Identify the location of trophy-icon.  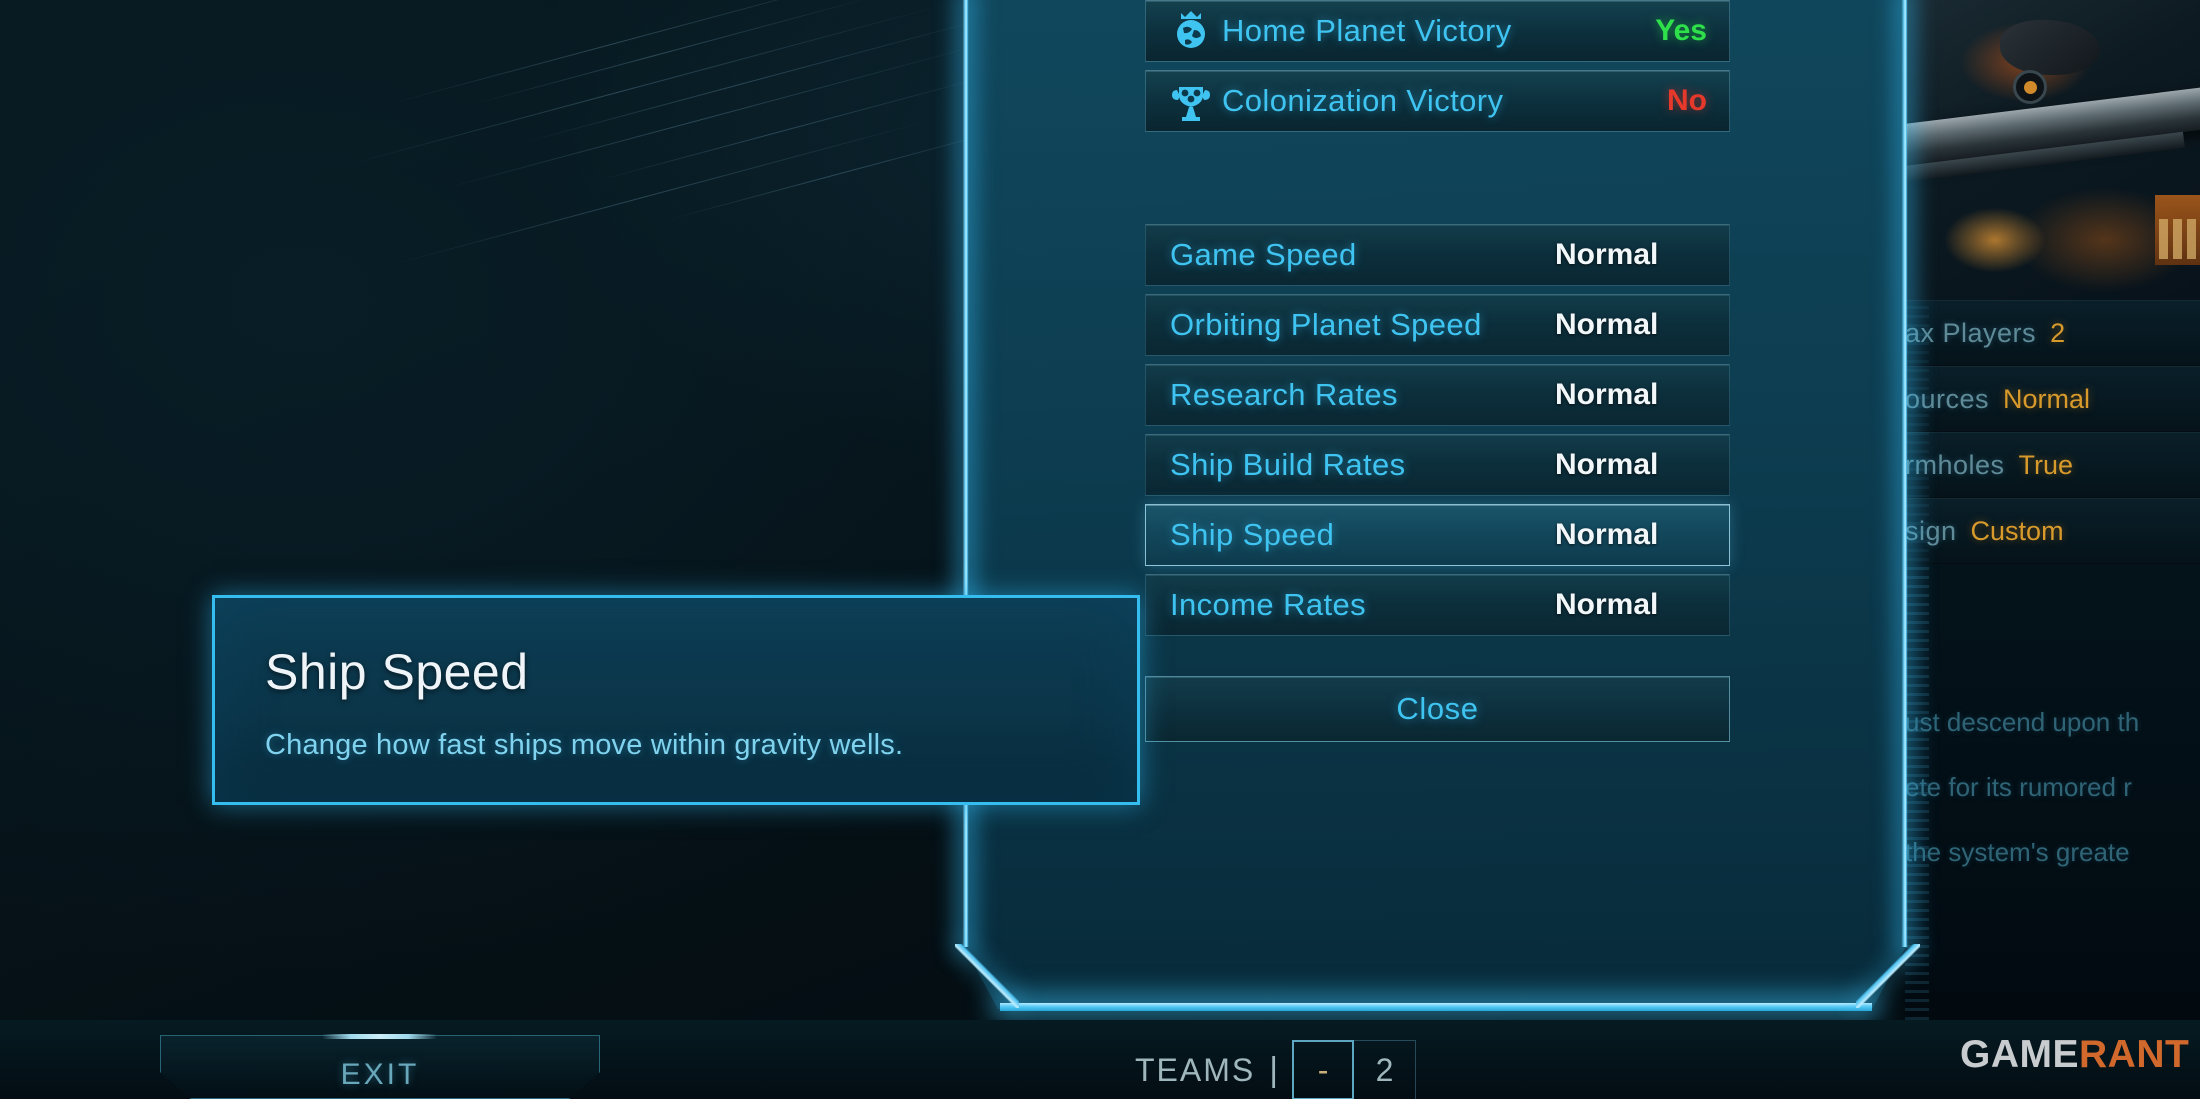
(1191, 101).